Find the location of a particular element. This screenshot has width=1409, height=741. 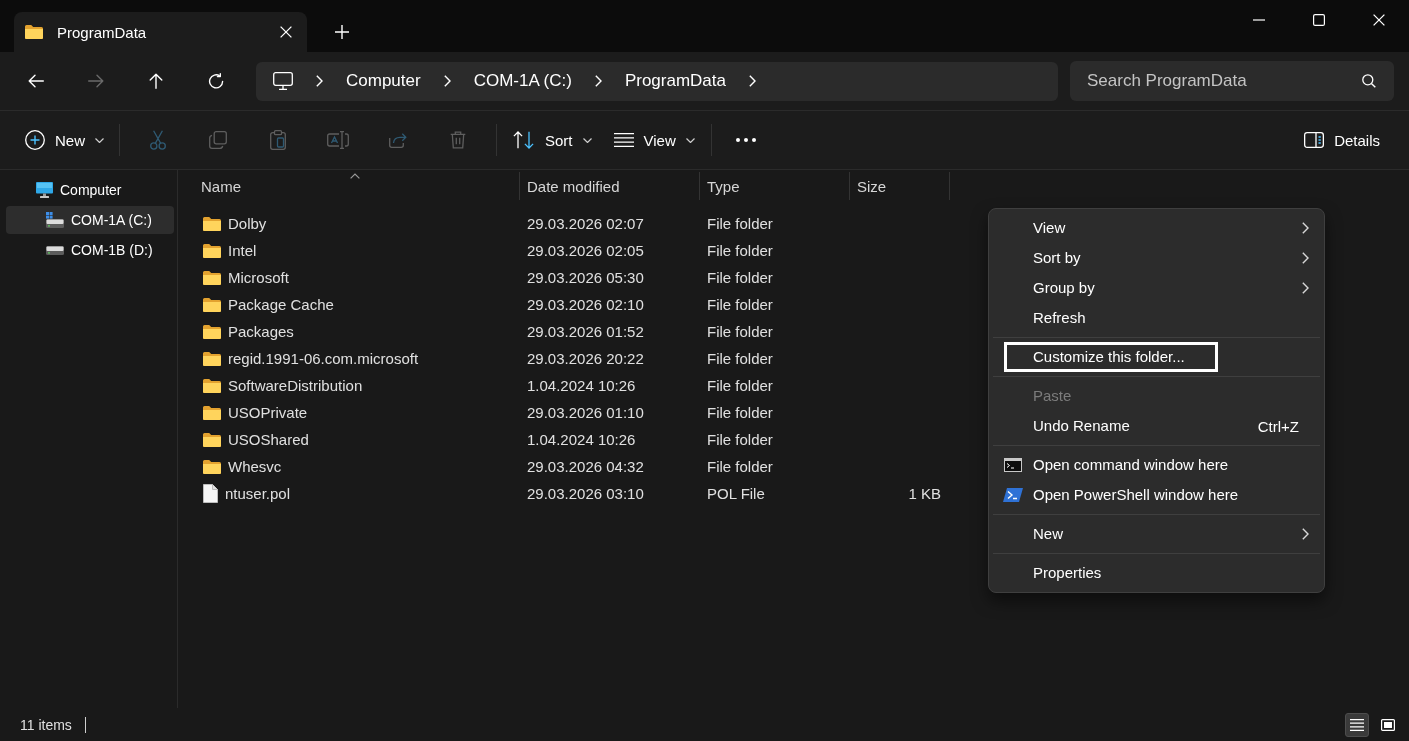

breadcrumb-item: ProgramData is located at coordinates (675, 81).